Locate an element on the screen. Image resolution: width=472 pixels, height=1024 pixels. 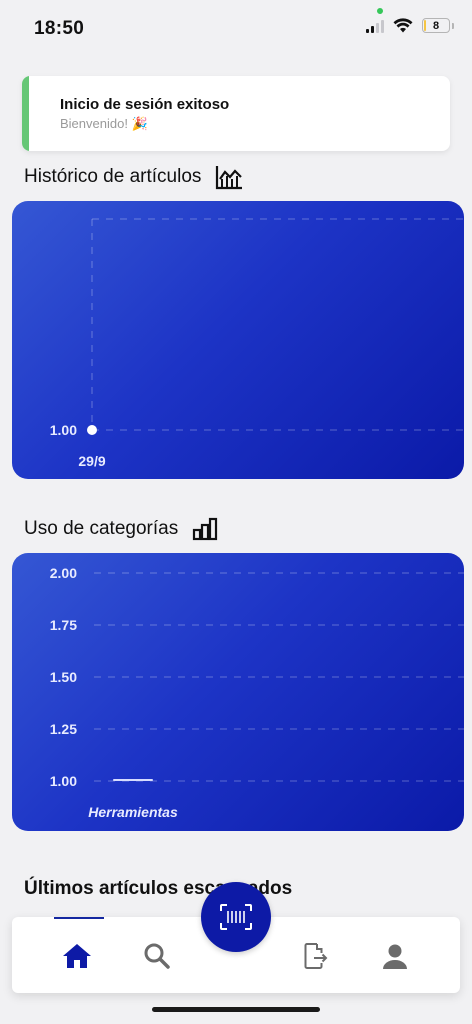
nav-export-button is located at coordinates (316, 956).